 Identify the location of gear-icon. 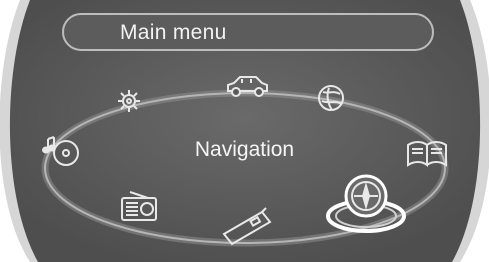
(129, 101).